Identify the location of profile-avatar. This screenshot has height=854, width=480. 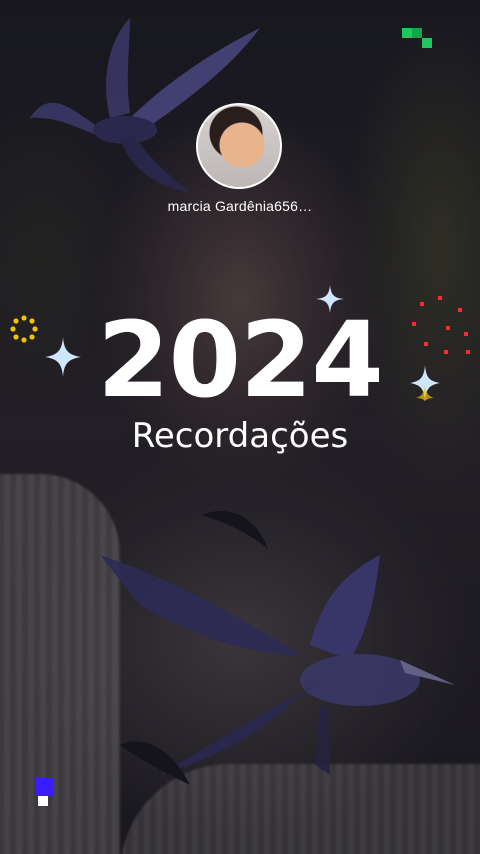
(239, 146).